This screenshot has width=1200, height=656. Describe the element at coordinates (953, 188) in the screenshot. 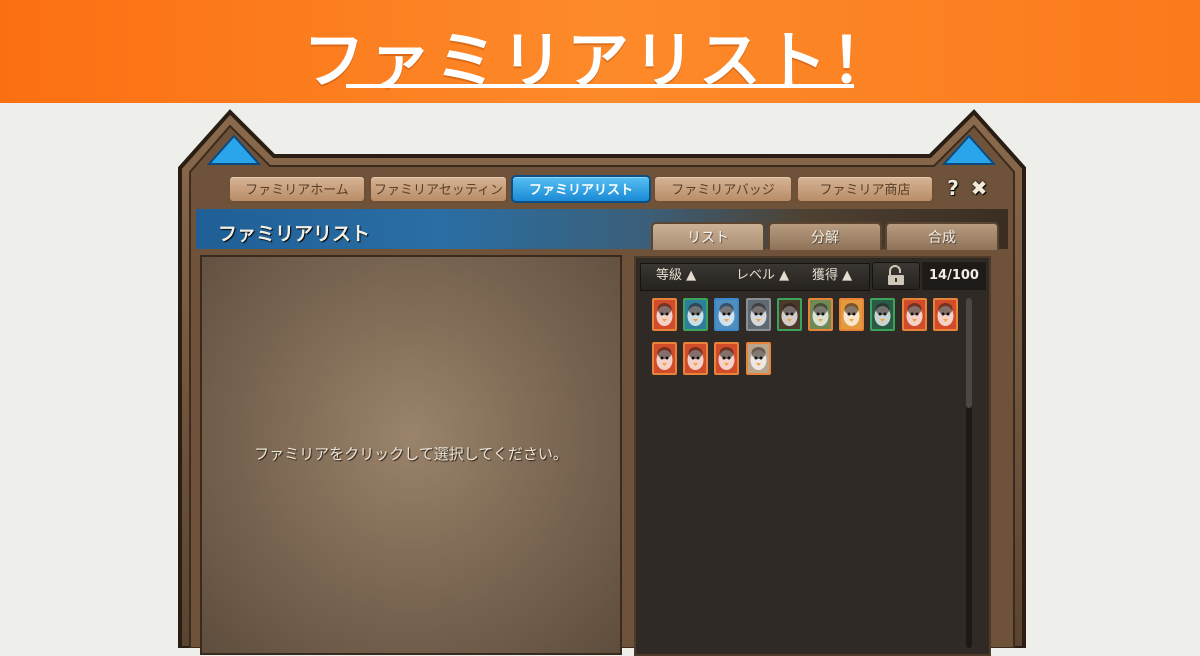

I see `help-icon: ?` at that location.